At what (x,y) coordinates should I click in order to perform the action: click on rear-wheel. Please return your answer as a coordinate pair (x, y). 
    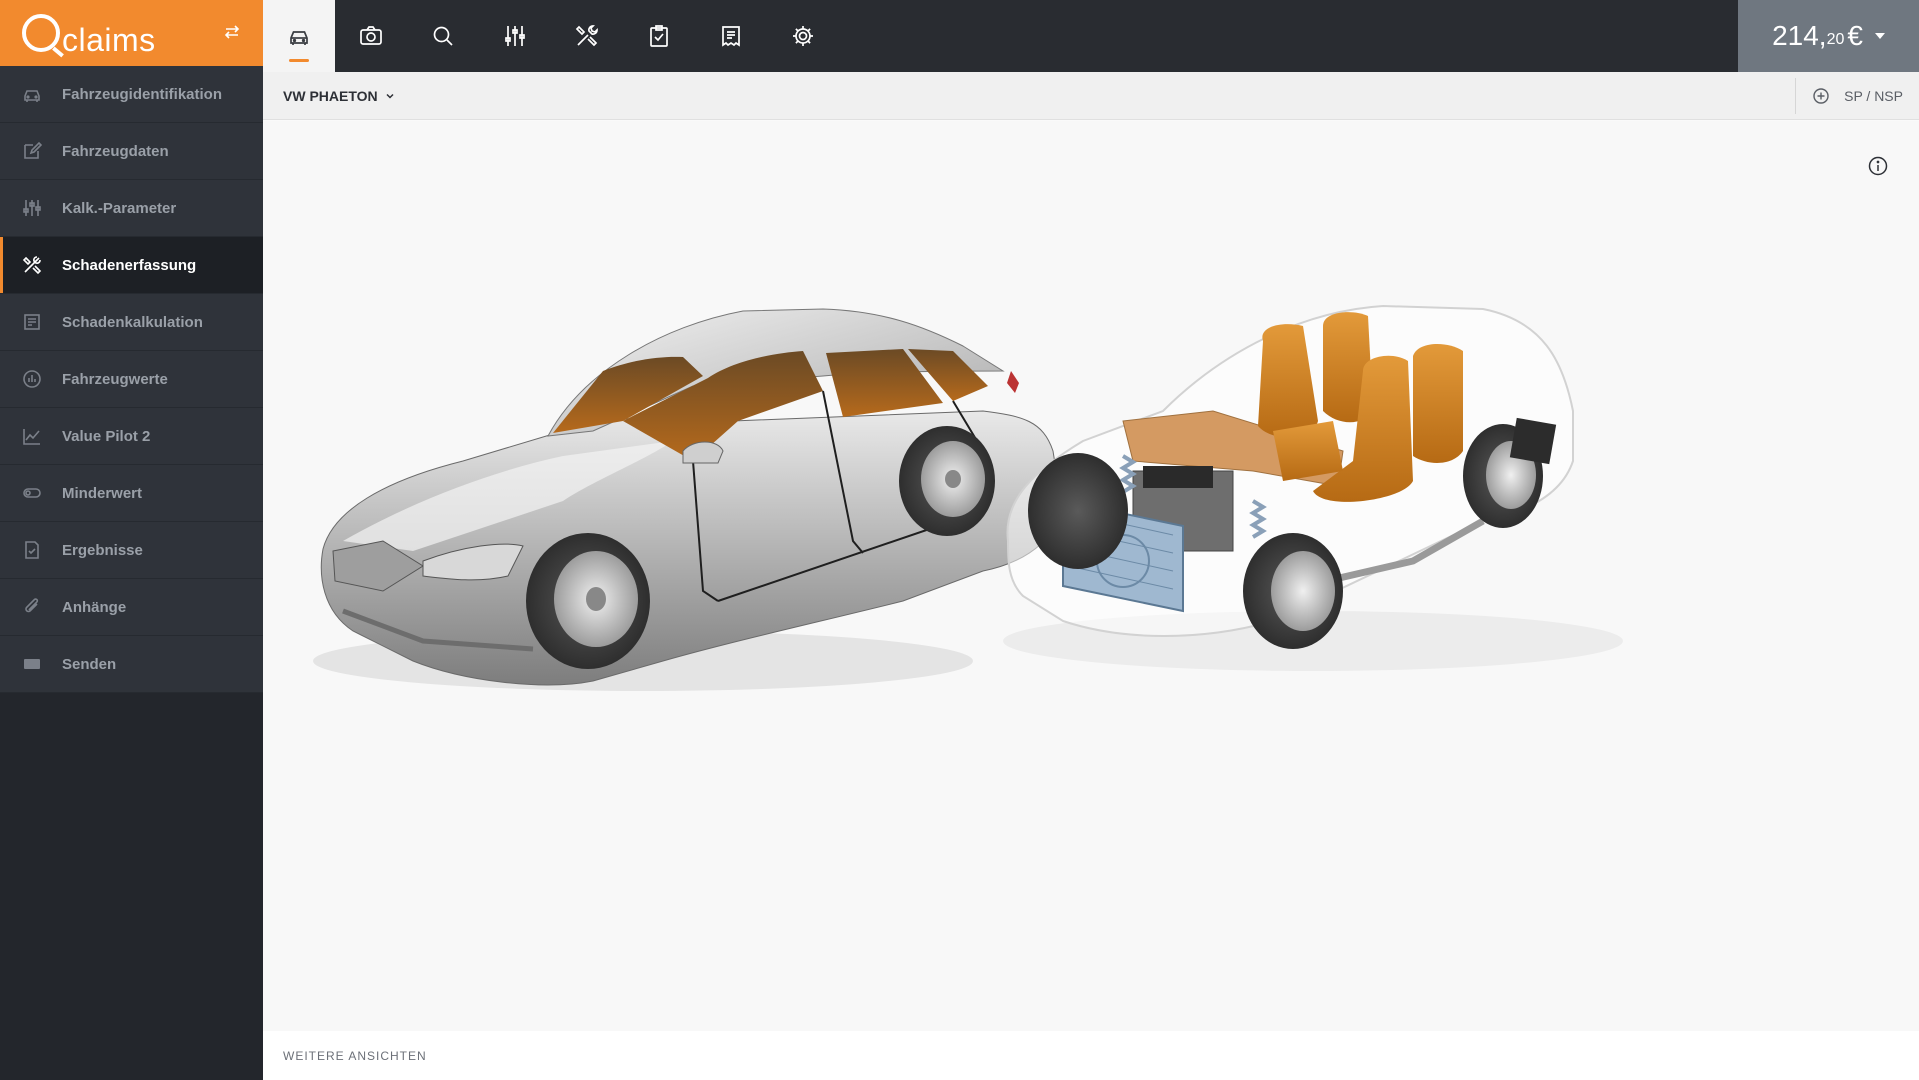
    Looking at the image, I should click on (947, 481).